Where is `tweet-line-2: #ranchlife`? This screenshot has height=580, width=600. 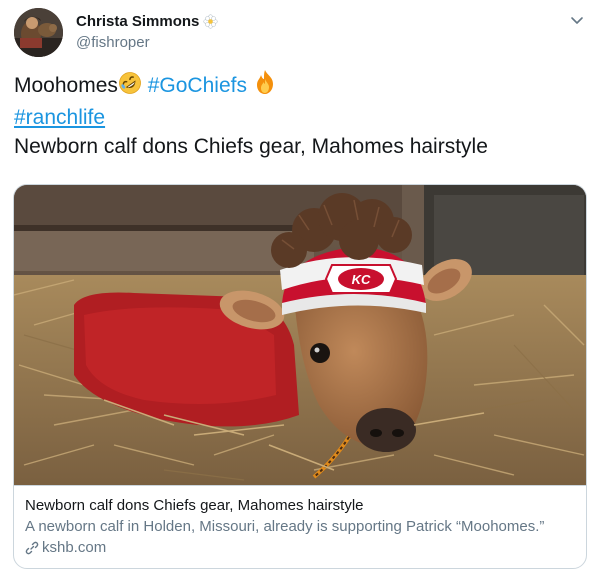 tweet-line-2: #ranchlife is located at coordinates (301, 117).